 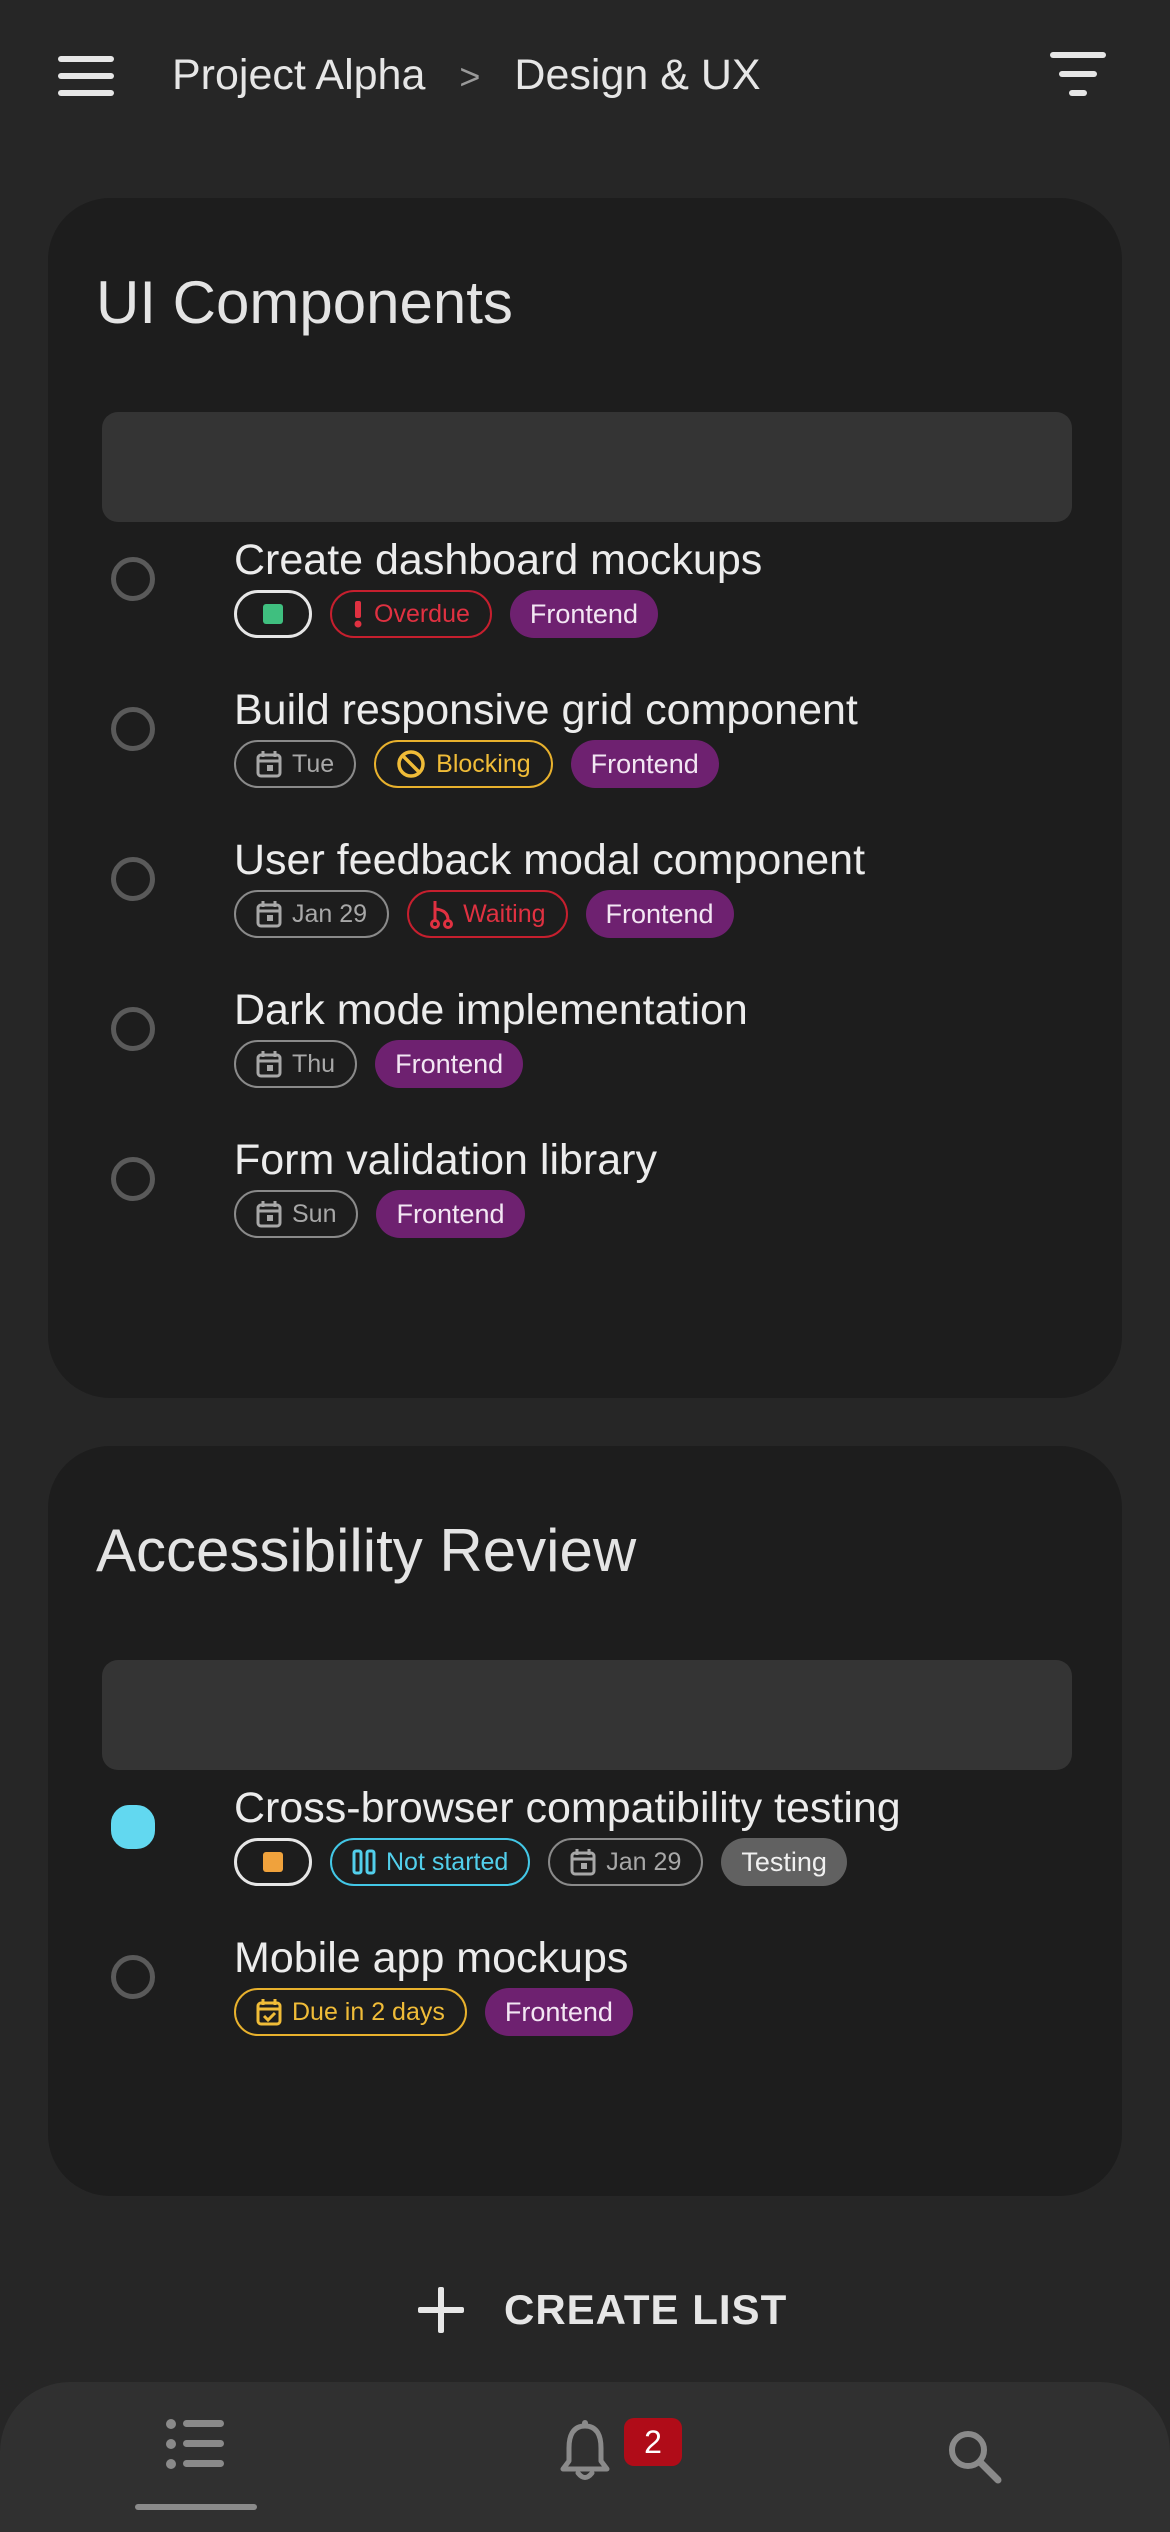 I want to click on task-chips: Due in 2 days Frontend, so click(x=433, y=2012).